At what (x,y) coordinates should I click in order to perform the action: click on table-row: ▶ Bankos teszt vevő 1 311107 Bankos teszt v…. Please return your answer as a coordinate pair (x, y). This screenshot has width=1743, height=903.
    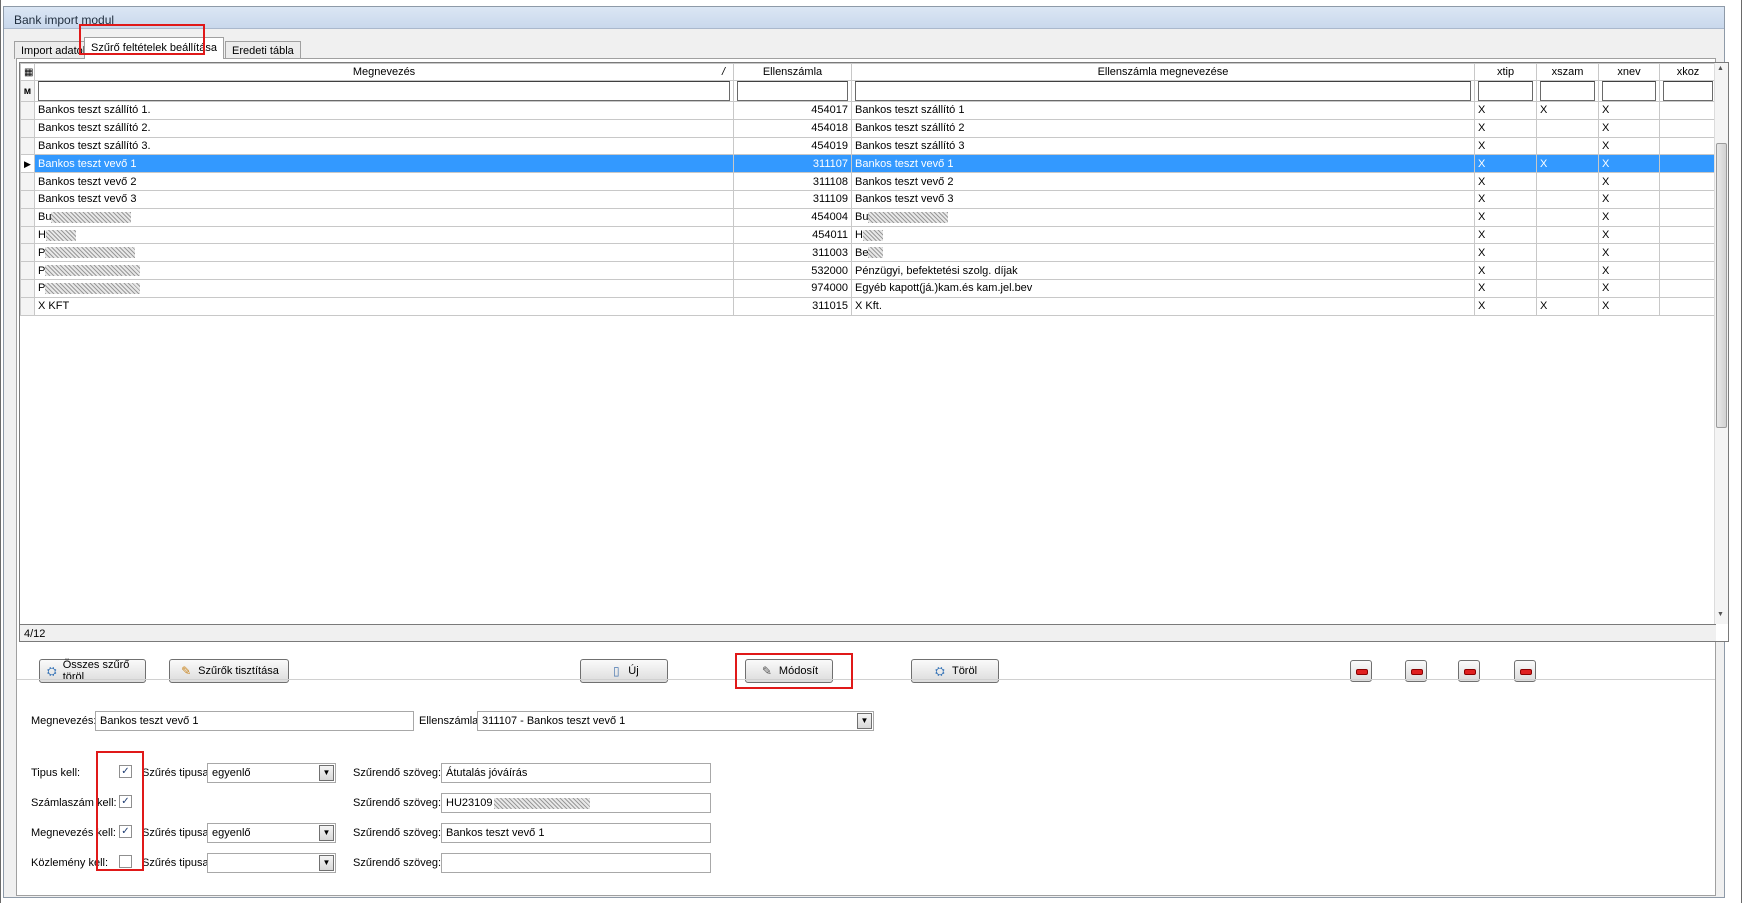
    Looking at the image, I should click on (868, 164).